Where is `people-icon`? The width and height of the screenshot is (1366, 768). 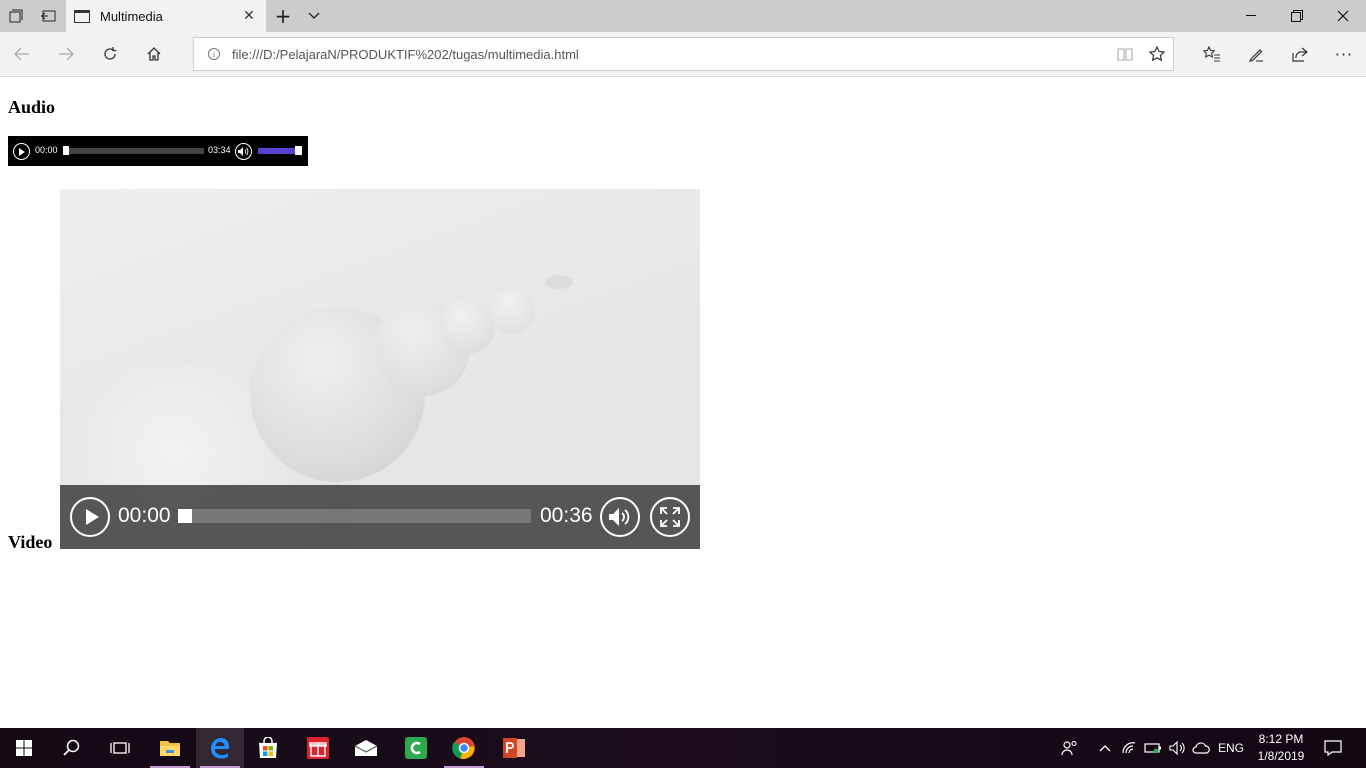 people-icon is located at coordinates (1070, 748).